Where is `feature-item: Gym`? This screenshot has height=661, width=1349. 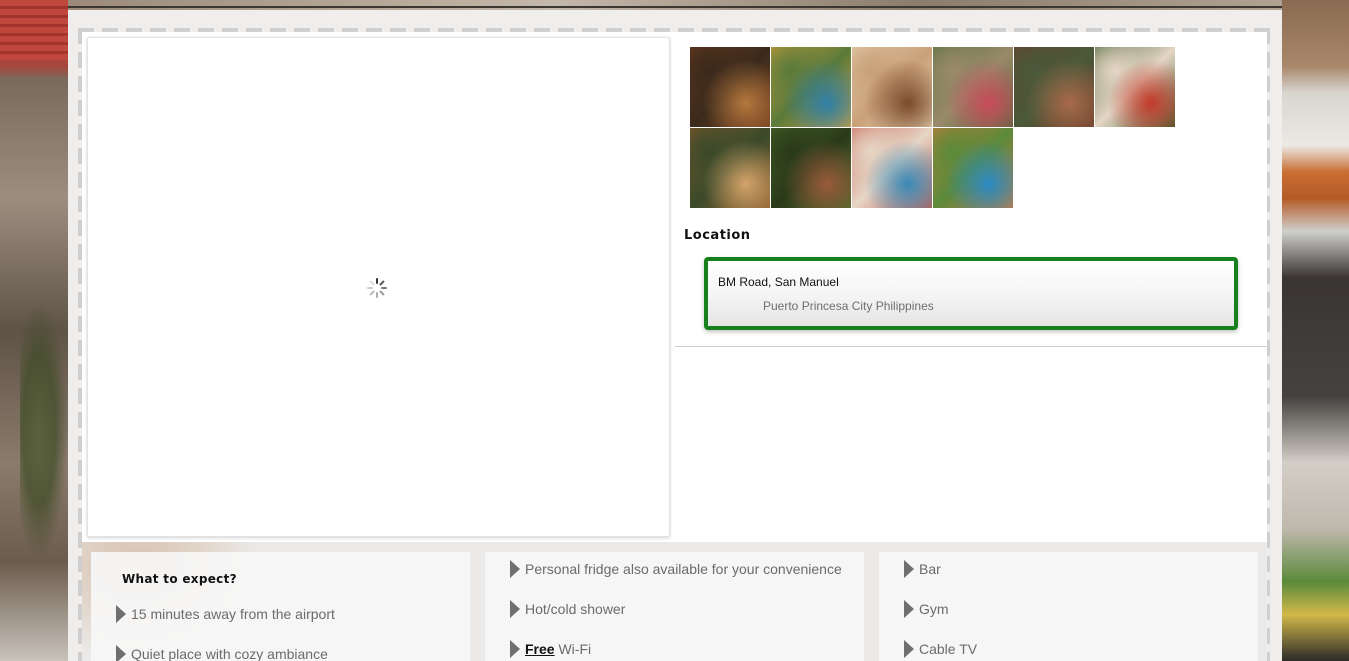 feature-item: Gym is located at coordinates (926, 609).